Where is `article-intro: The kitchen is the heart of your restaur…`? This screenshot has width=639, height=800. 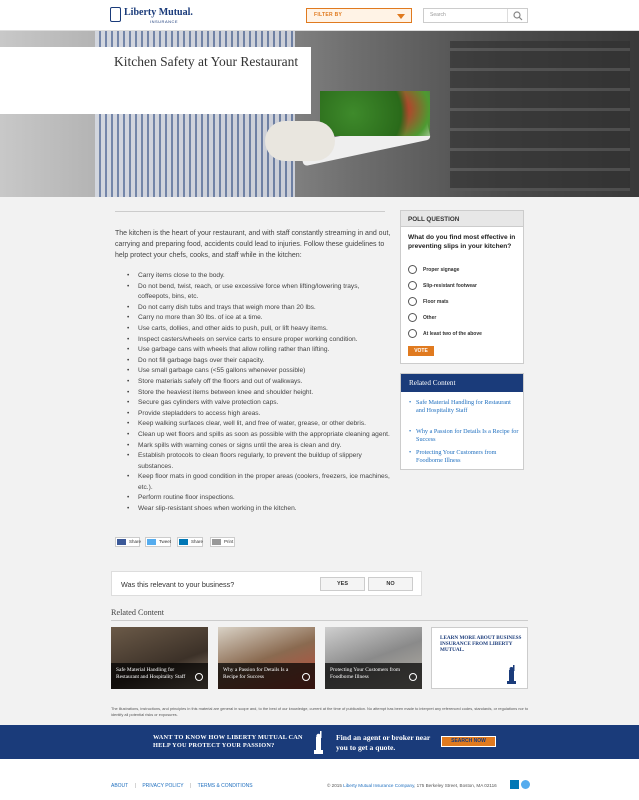
article-intro: The kitchen is the heart of your restaur… is located at coordinates (253, 244).